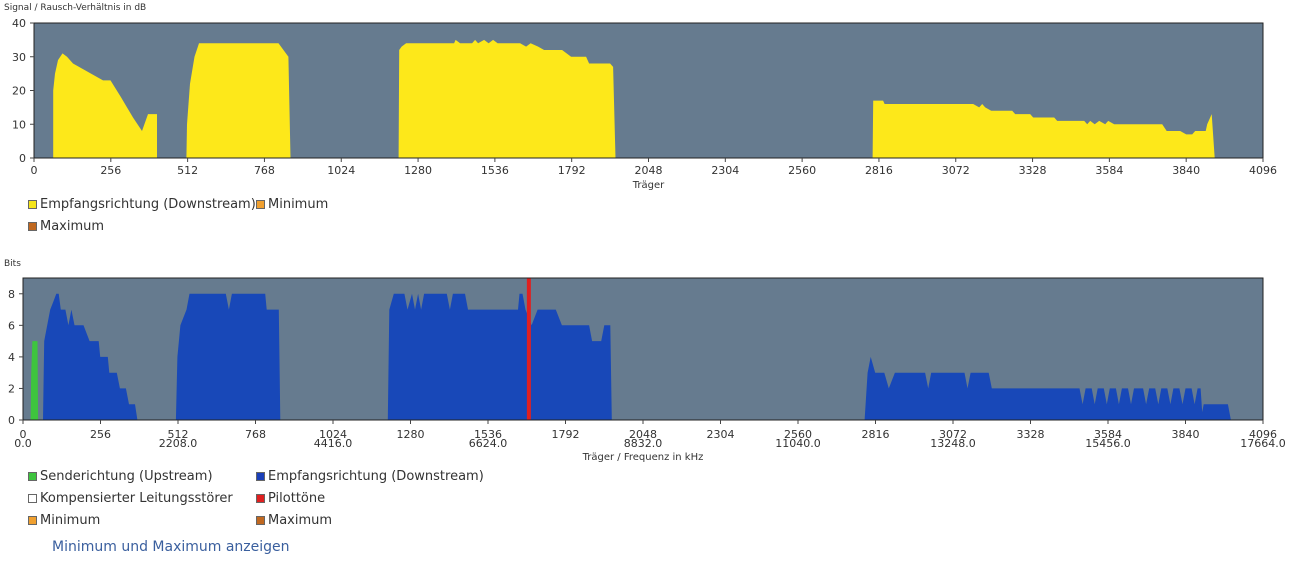 This screenshot has height=566, width=1299. I want to click on y-tick-label: 6, so click(11, 325).